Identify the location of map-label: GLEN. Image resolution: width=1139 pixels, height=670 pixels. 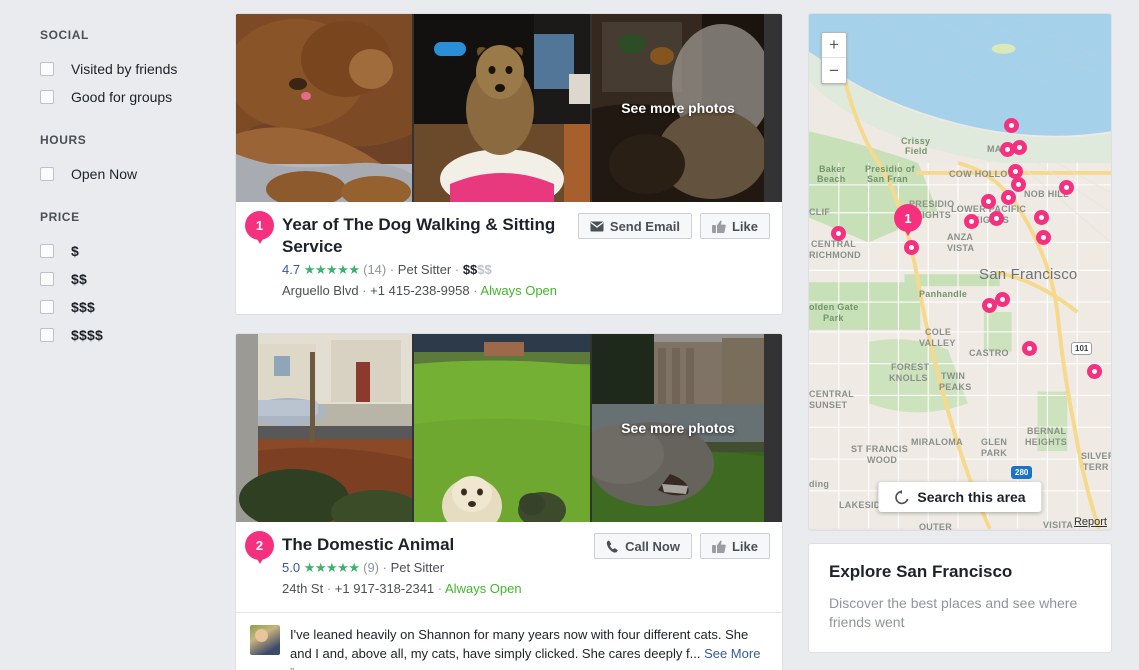
(994, 442).